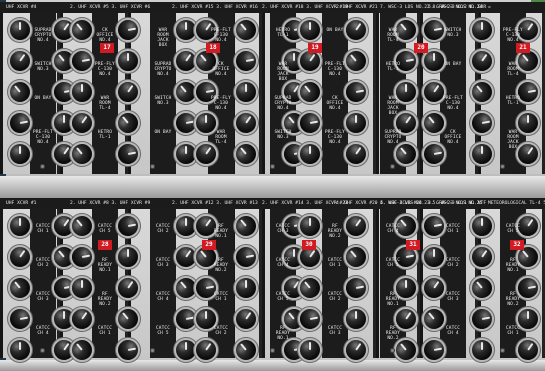 This screenshot has height=371, width=545. What do you see at coordinates (413, 245) in the screenshot?
I see `red-number-tag: 31` at bounding box center [413, 245].